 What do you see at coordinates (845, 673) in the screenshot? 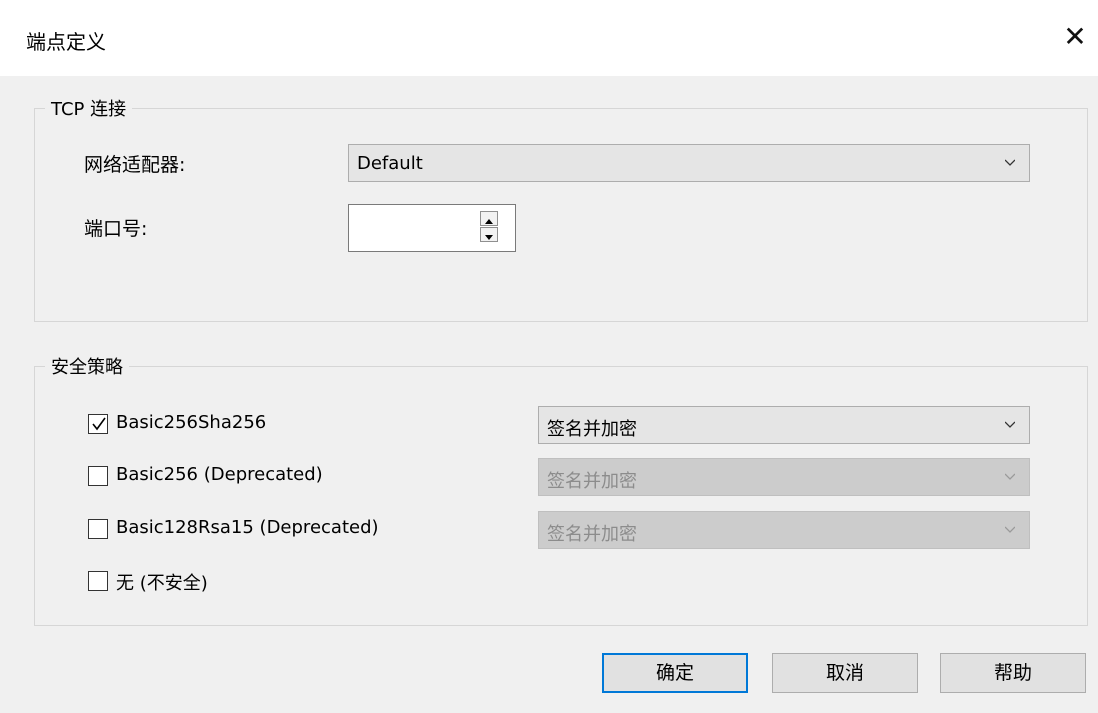
I see `cancel-button: 取消` at bounding box center [845, 673].